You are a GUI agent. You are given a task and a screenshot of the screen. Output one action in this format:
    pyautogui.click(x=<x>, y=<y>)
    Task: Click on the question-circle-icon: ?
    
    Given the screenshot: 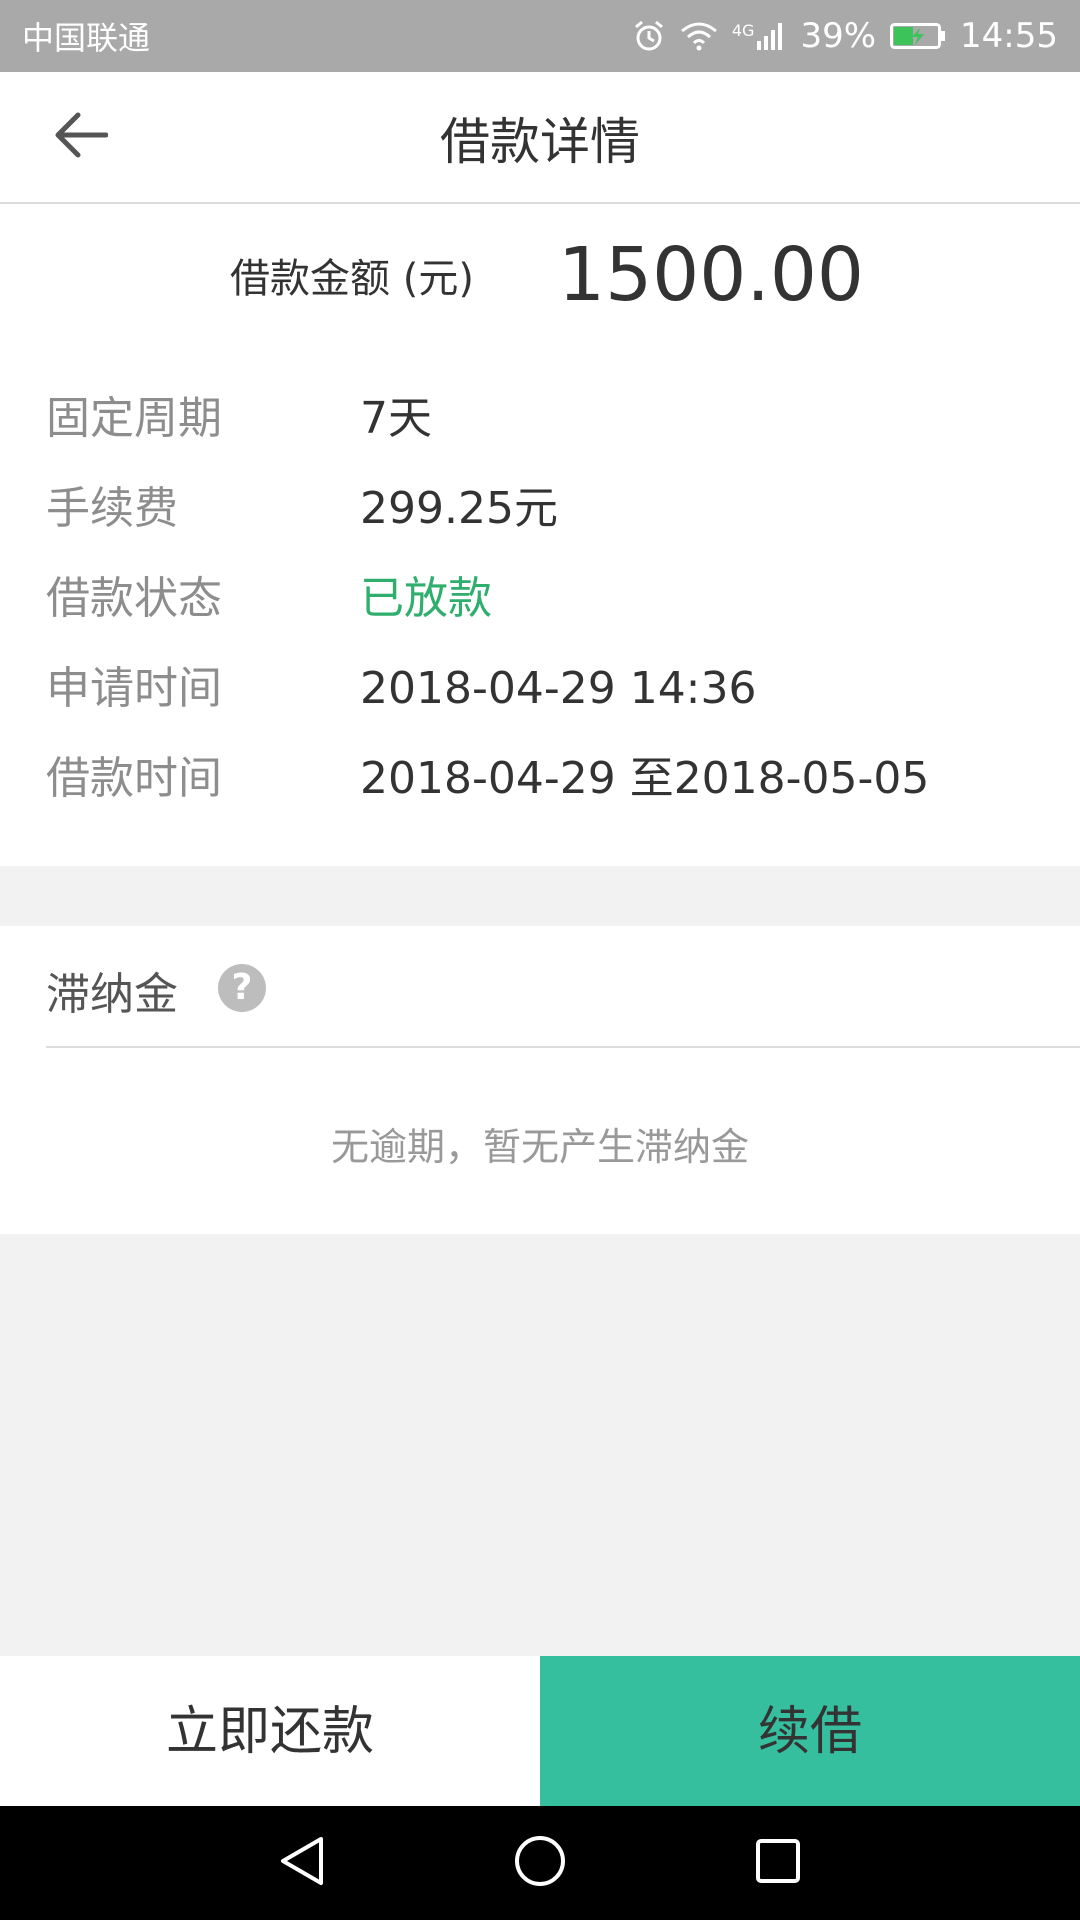 What is the action you would take?
    pyautogui.click(x=242, y=988)
    